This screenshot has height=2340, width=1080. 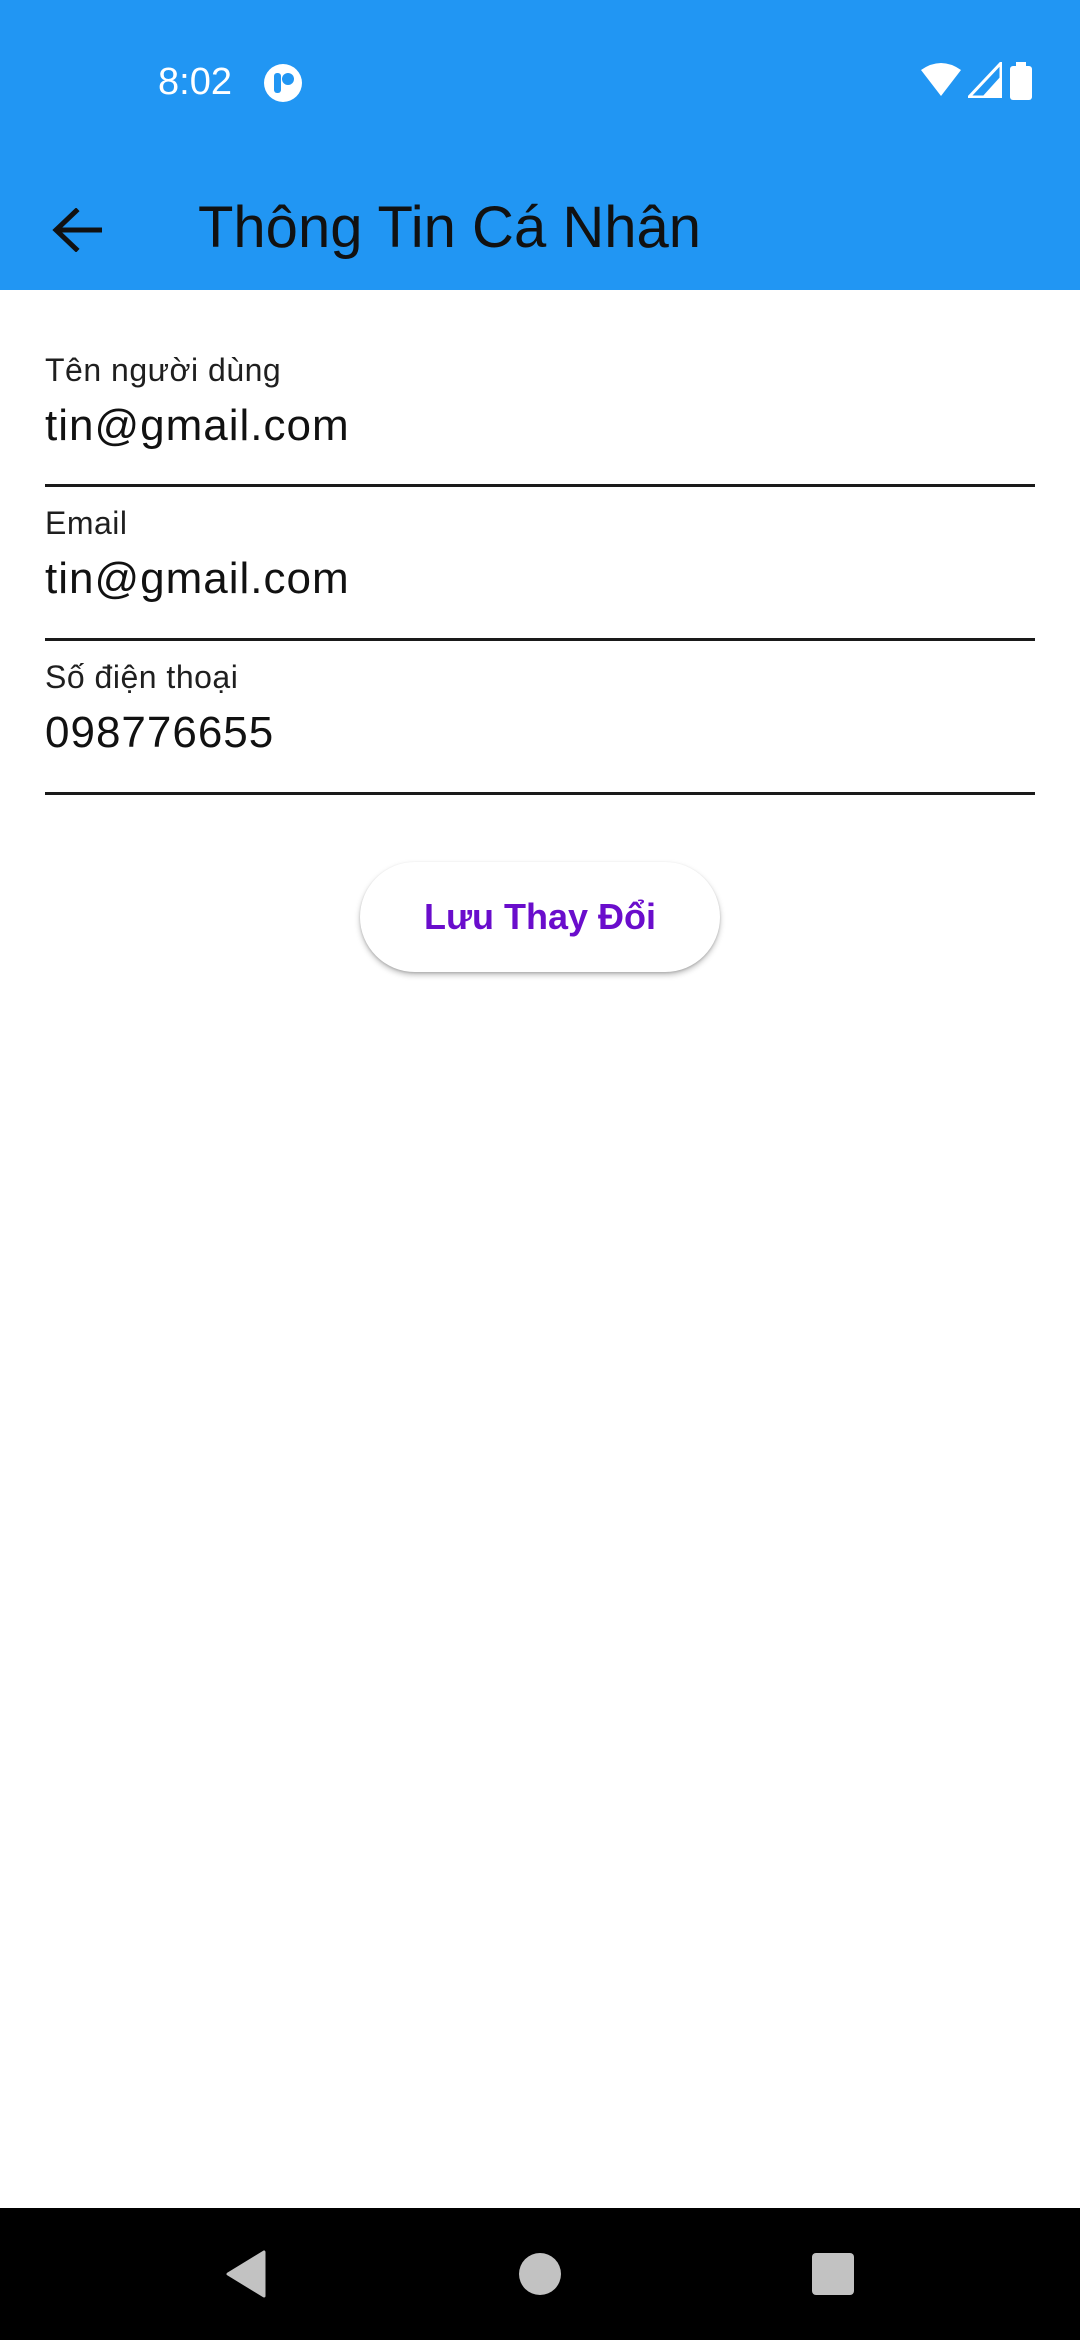 I want to click on page-title: Thông Tin Cá Nhân, so click(x=449, y=227).